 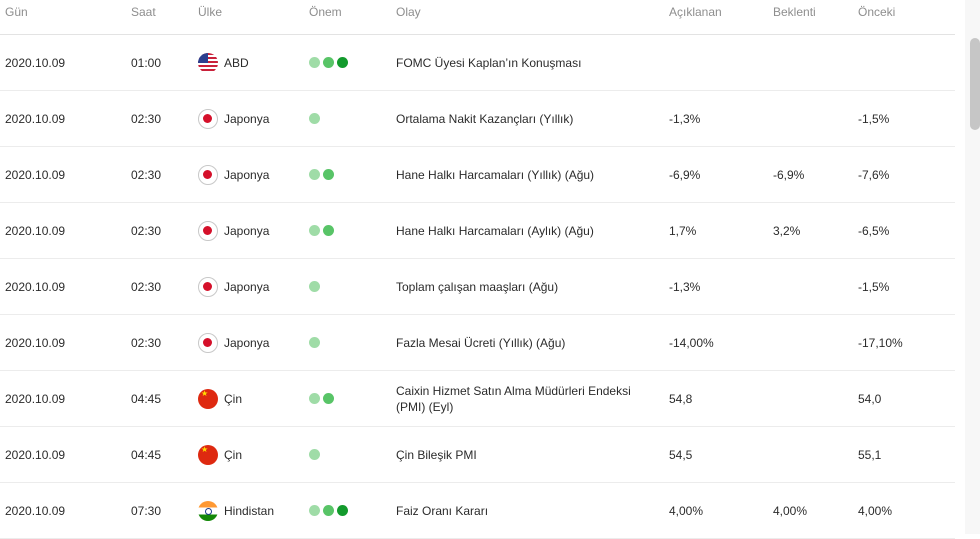 I want to click on event-name: FOMC Üyesi Kaplan’ın Konuşması, so click(x=488, y=63).